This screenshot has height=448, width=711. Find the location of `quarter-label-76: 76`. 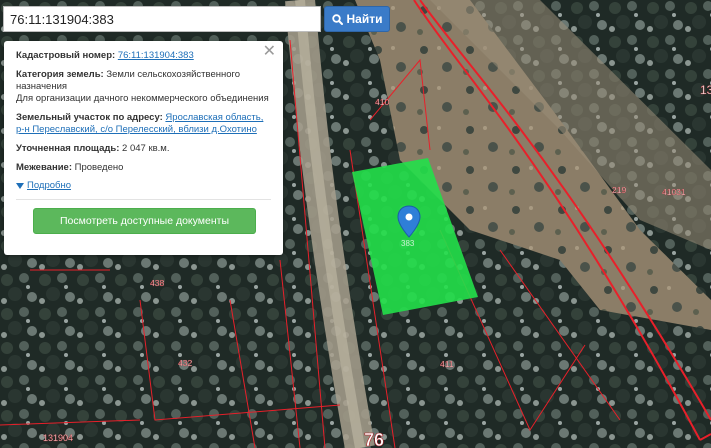

quarter-label-76: 76 is located at coordinates (374, 439).